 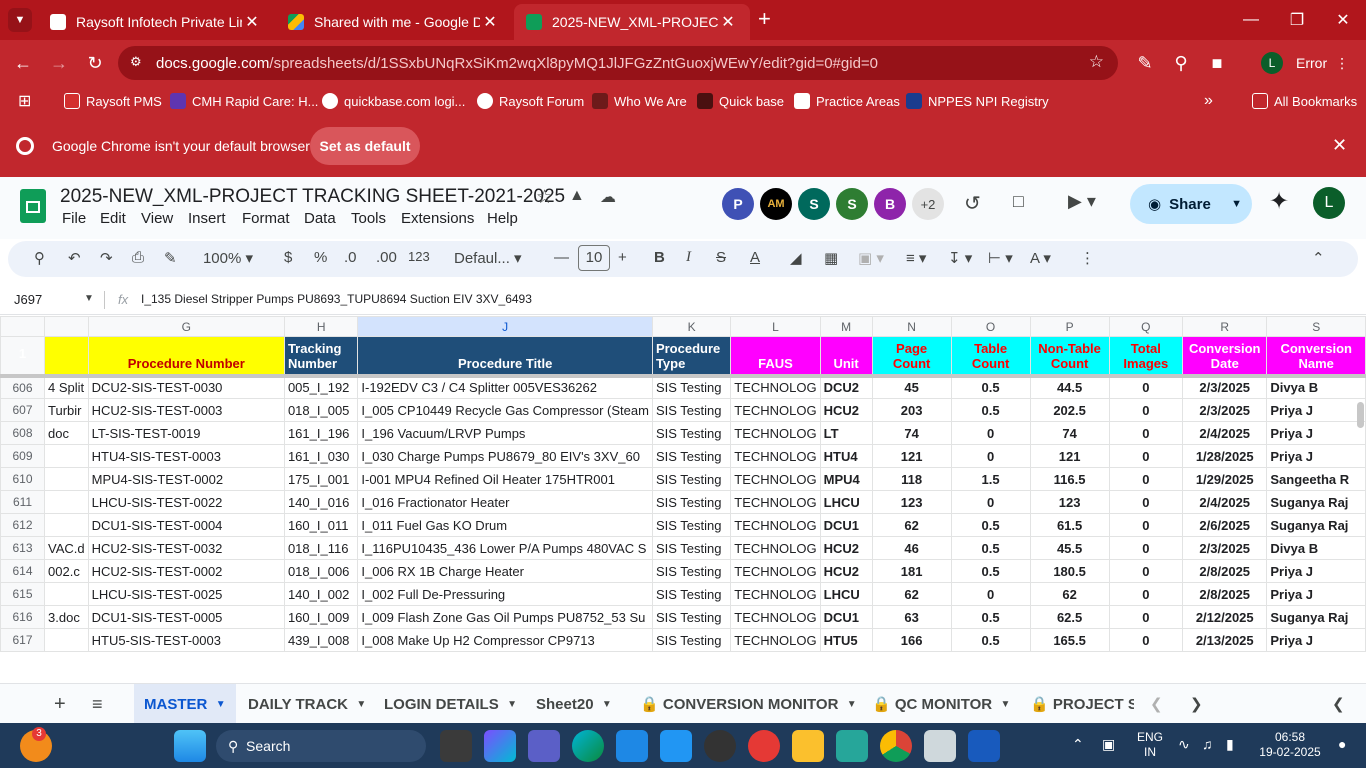 I want to click on header-cell: Procedure Type, so click(x=691, y=356).